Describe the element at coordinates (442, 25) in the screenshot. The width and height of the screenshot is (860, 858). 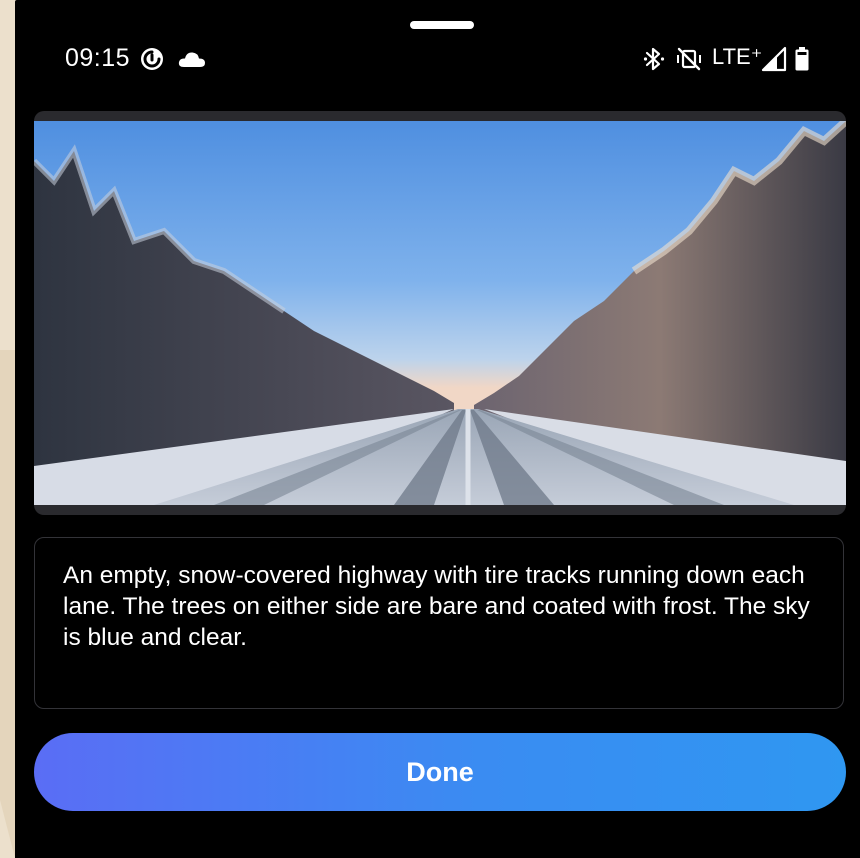
I see `drag-handle` at that location.